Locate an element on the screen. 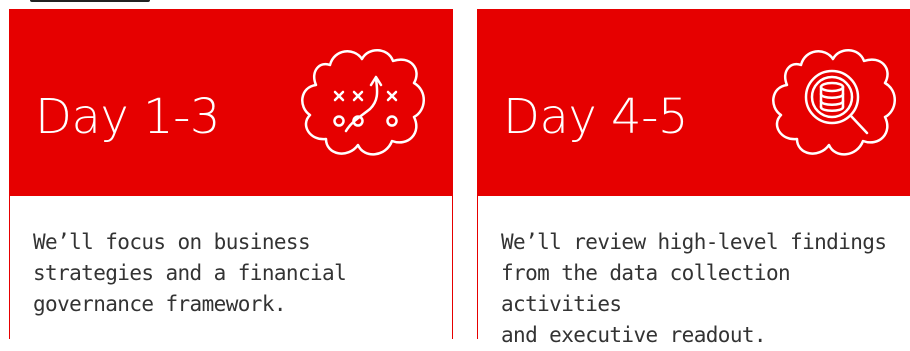 Image resolution: width=910 pixels, height=351 pixels. data-search-icon is located at coordinates (835, 102).